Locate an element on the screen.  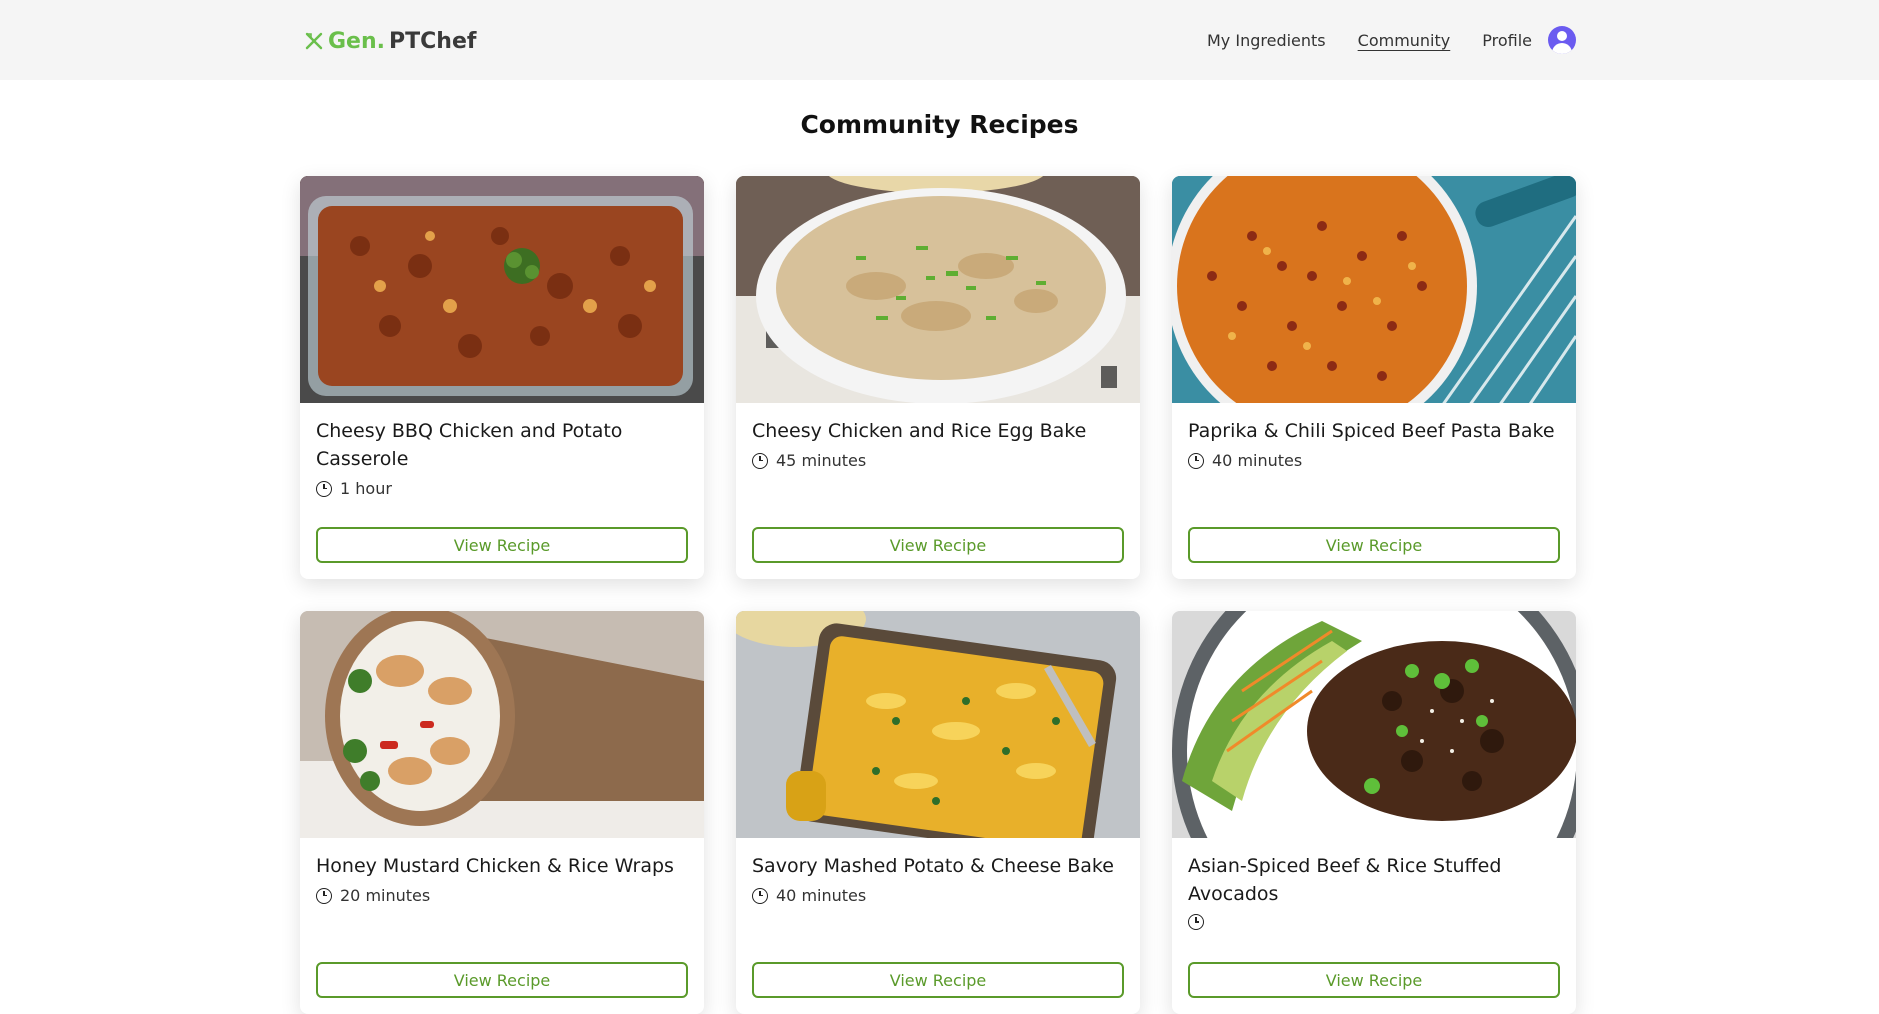
logo-gen-text: Gen. is located at coordinates (356, 41).